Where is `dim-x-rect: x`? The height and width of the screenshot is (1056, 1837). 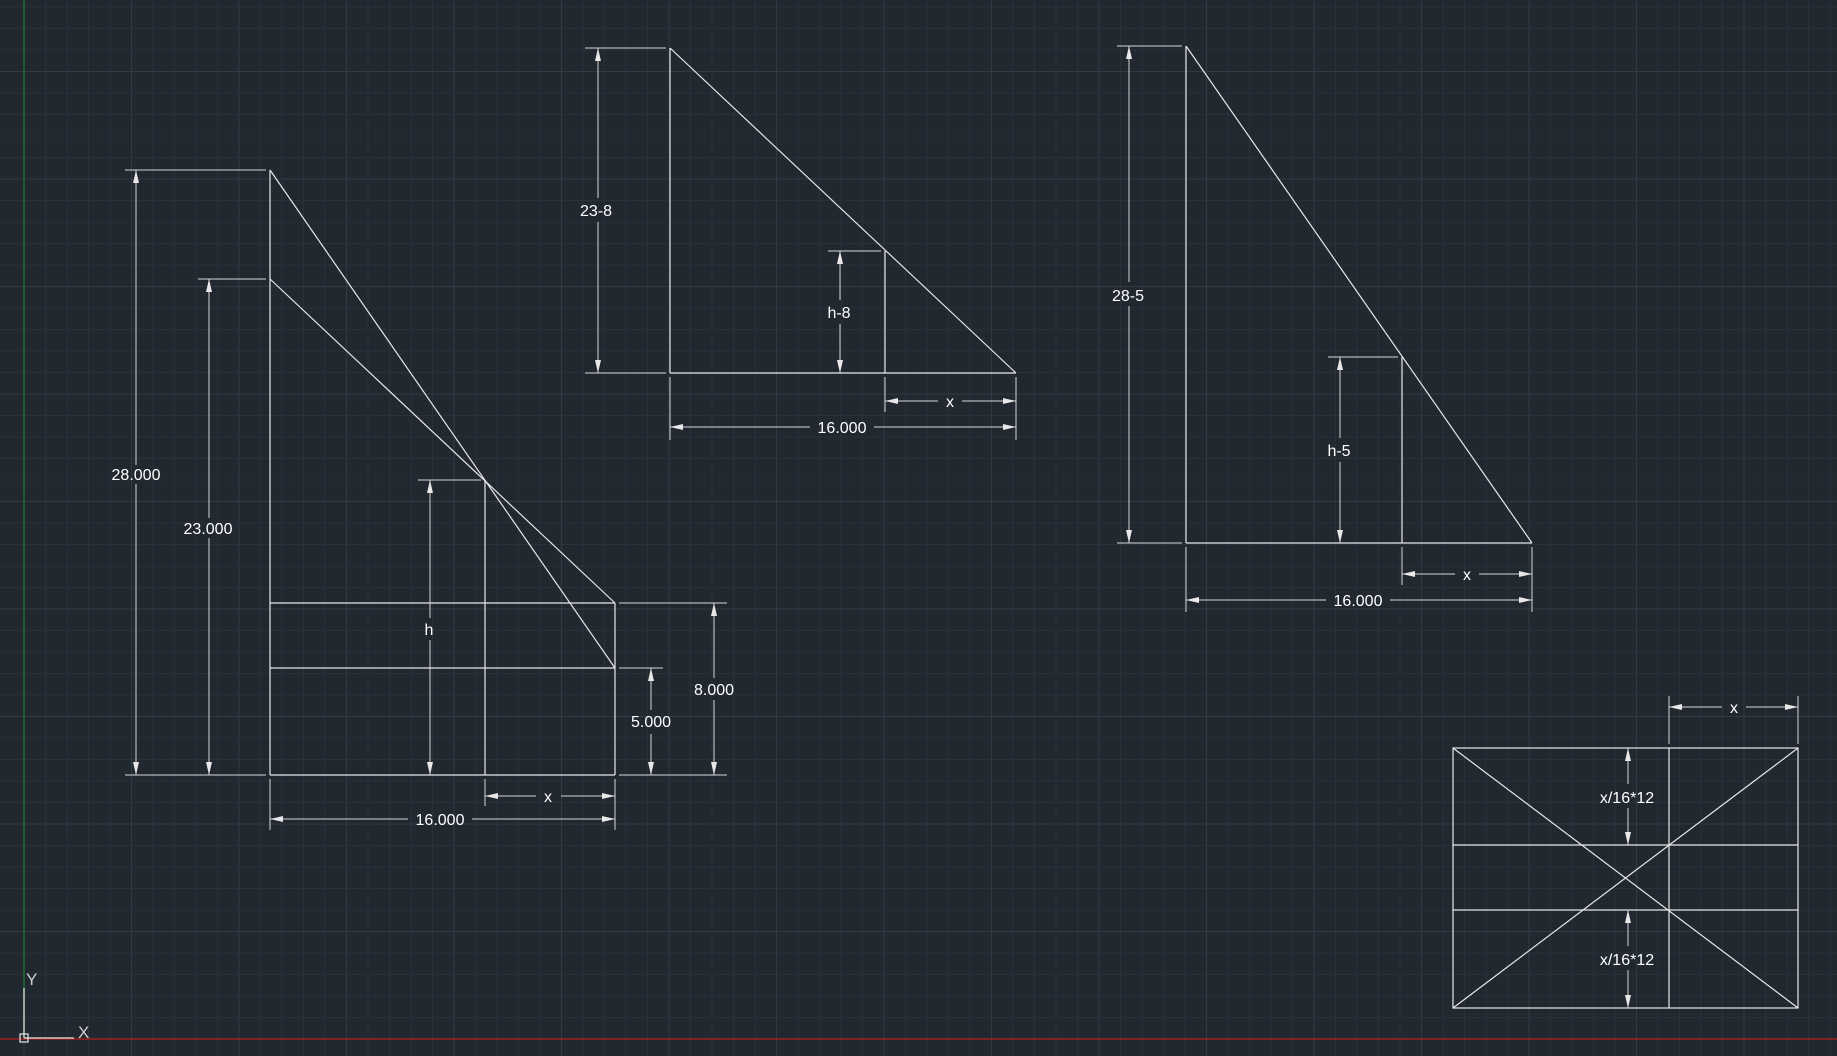 dim-x-rect: x is located at coordinates (1733, 720).